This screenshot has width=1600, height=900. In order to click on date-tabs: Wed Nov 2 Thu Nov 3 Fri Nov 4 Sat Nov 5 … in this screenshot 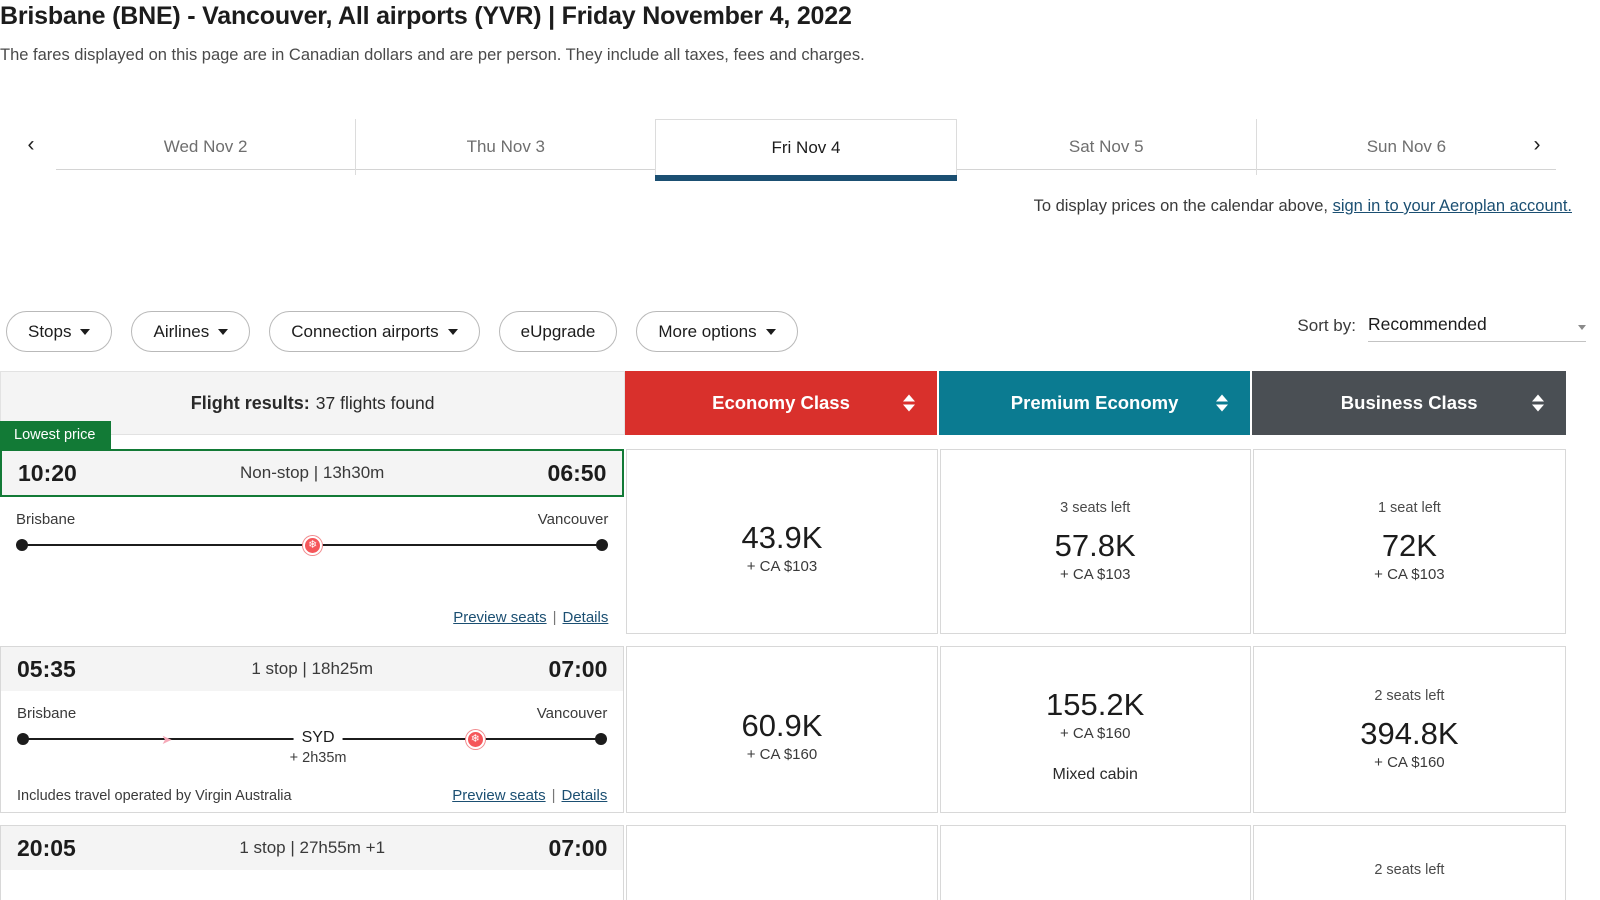, I will do `click(806, 150)`.